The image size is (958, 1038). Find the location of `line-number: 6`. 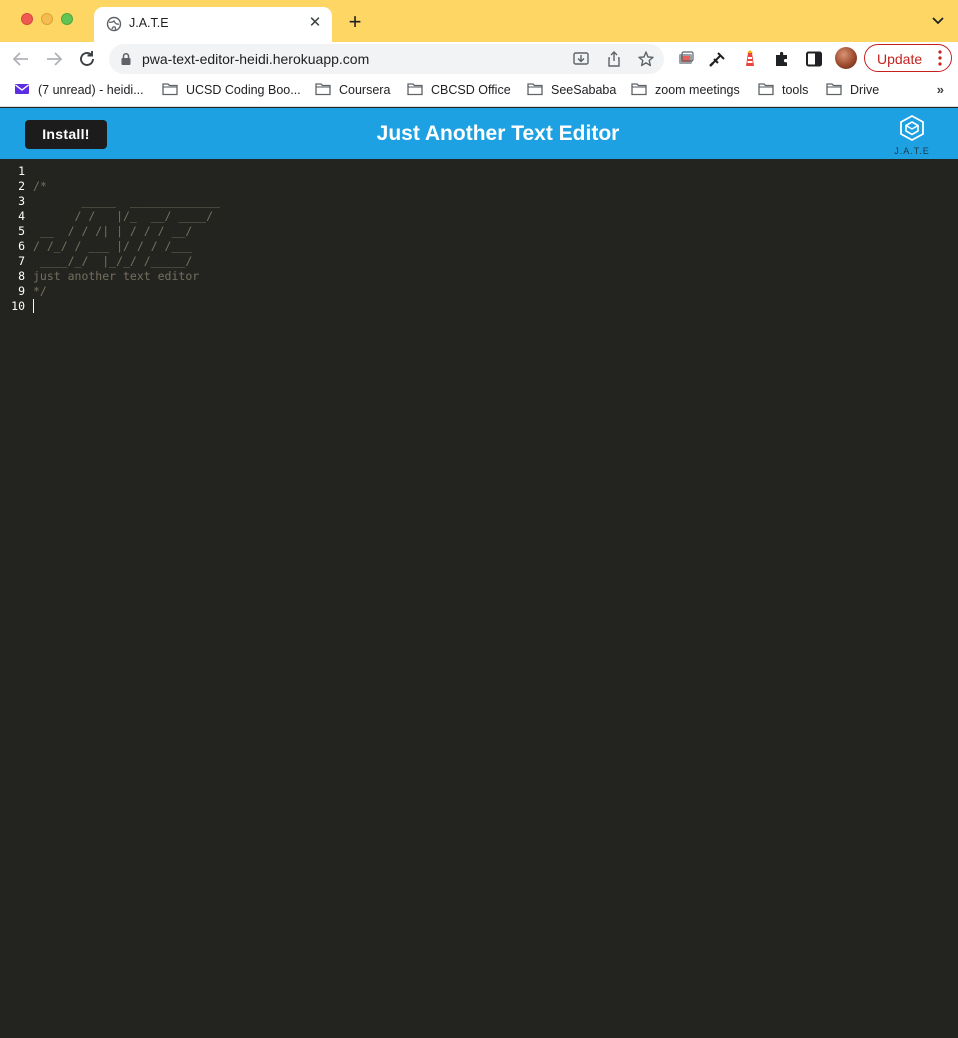

line-number: 6 is located at coordinates (21, 246).